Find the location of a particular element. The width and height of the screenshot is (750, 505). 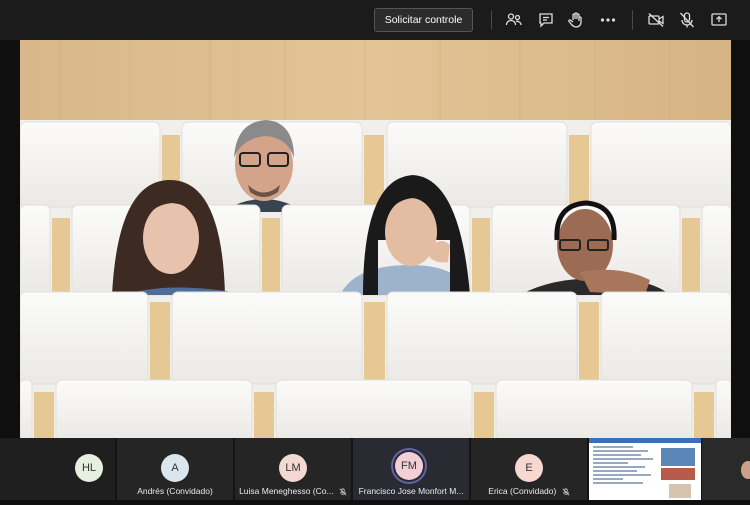

self-video-preview is located at coordinates (726, 469).